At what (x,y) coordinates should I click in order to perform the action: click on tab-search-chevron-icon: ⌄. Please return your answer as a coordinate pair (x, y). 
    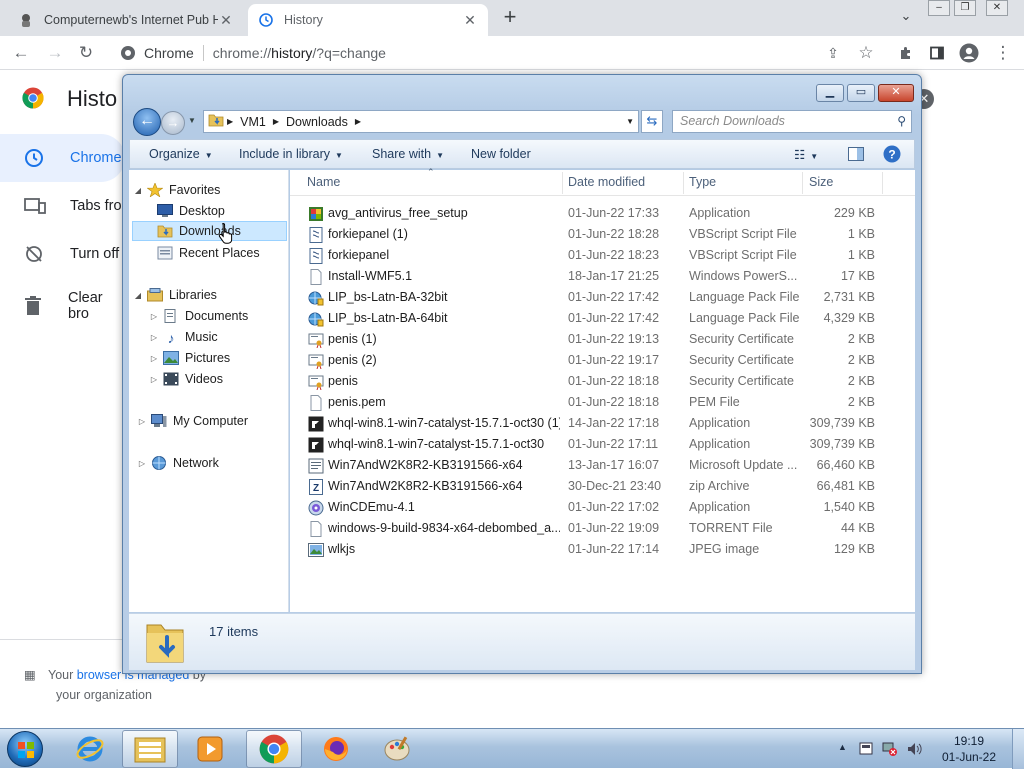
    Looking at the image, I should click on (906, 18).